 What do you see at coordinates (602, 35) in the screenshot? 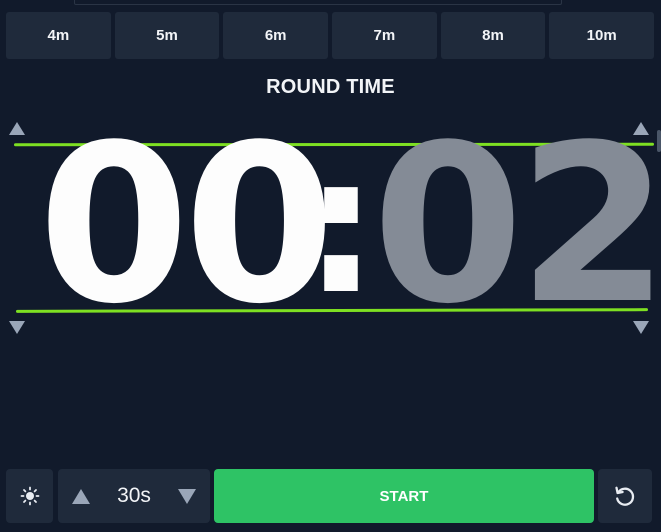
I see `preset-10m-button: 10m` at bounding box center [602, 35].